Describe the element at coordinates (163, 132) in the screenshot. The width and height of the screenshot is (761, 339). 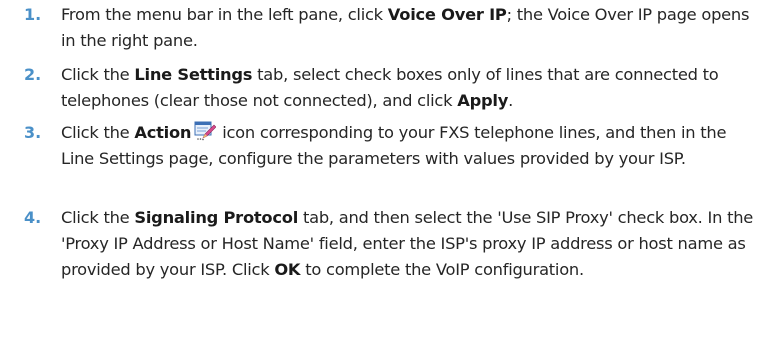
I see `ui-term-action: Action` at that location.